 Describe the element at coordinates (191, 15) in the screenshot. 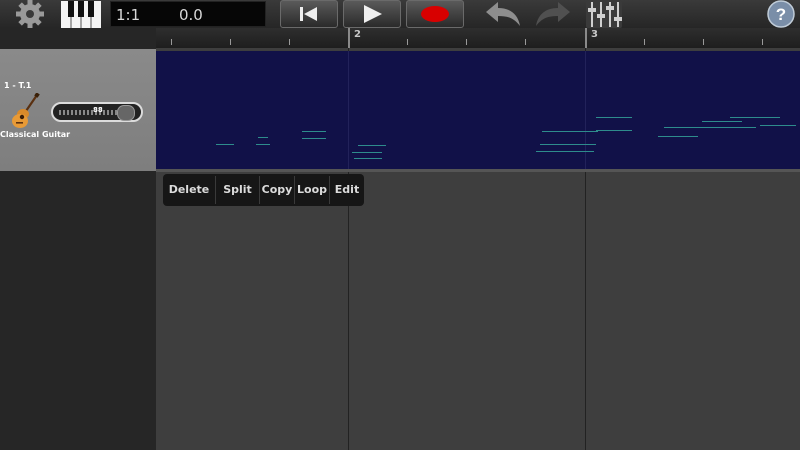

I see `song-time: 0.0` at that location.